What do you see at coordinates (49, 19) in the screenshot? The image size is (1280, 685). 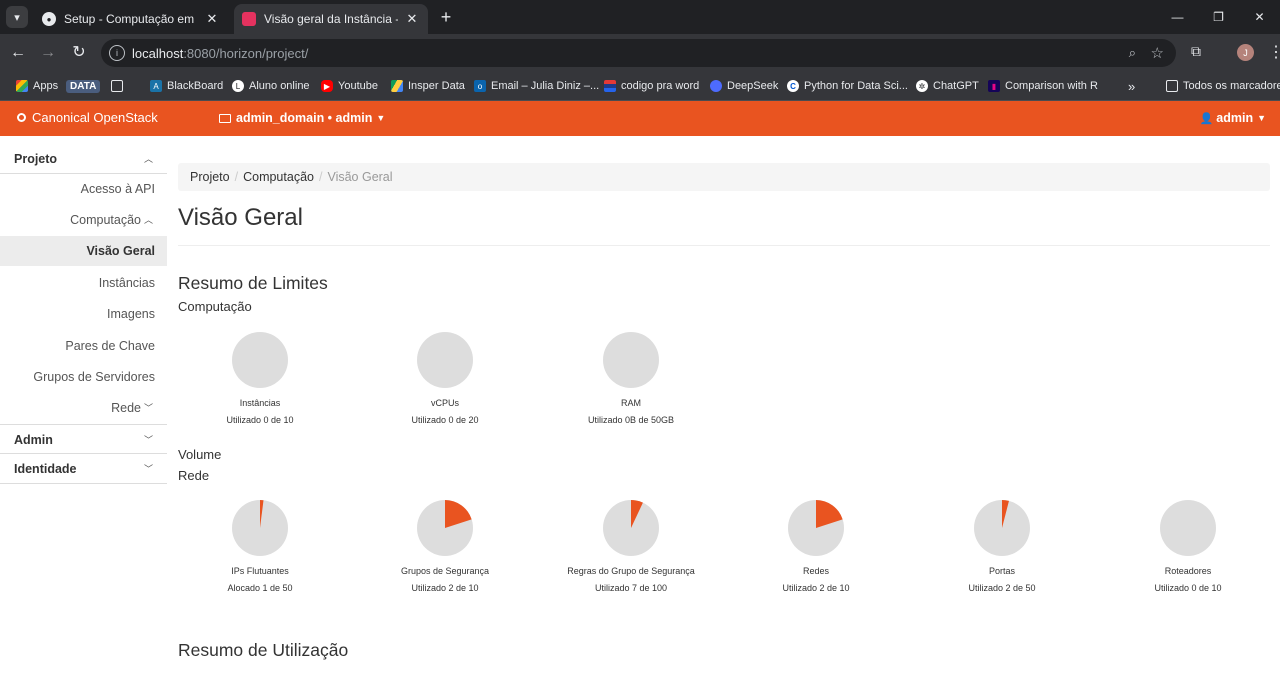 I see `github-icon: ●` at bounding box center [49, 19].